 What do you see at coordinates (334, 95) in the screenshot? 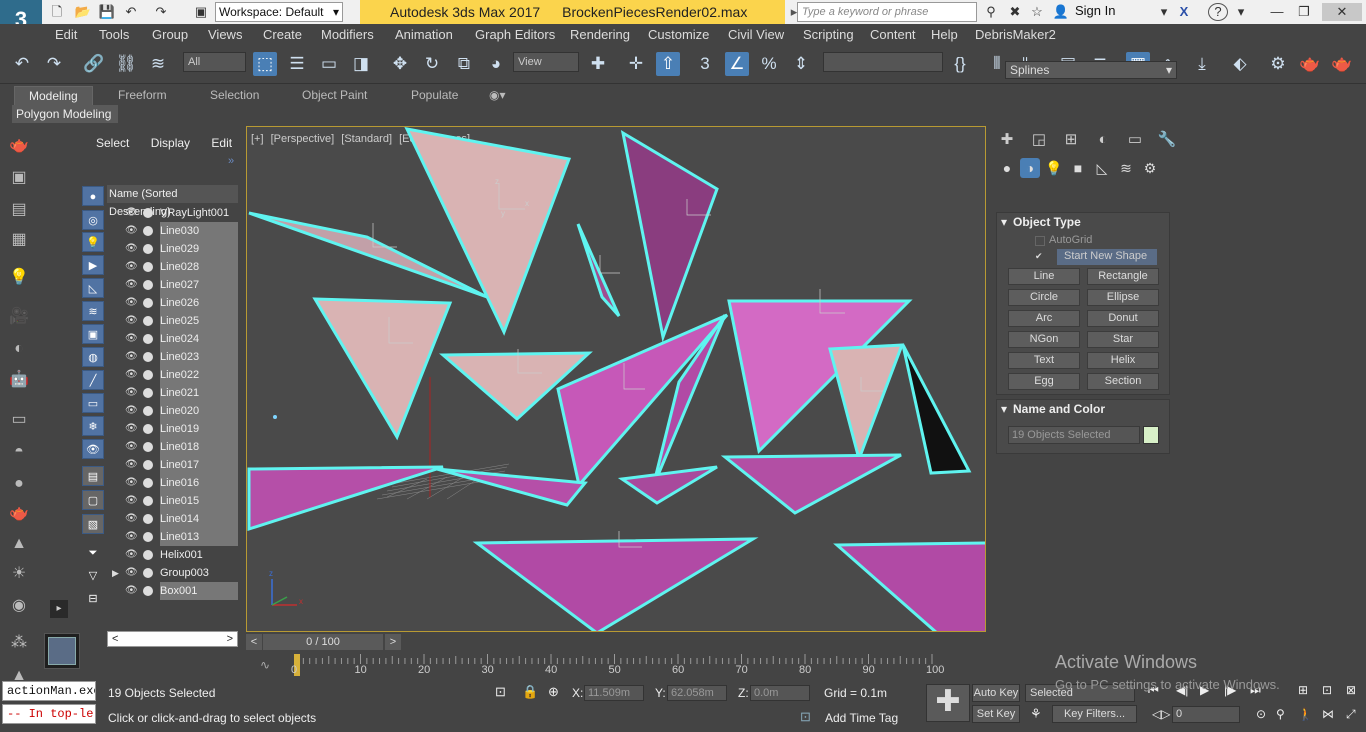
I see `tab-object-paint: Object Paint` at bounding box center [334, 95].